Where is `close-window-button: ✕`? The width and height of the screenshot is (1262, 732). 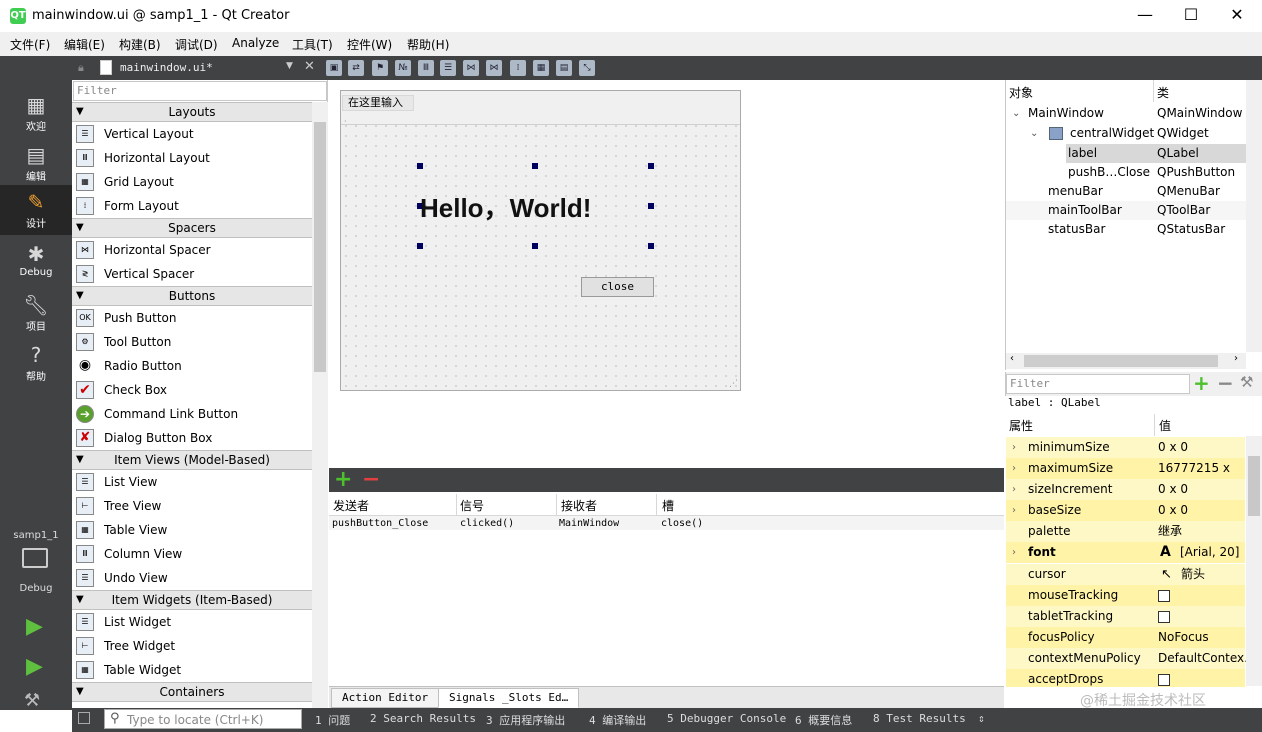
close-window-button: ✕ is located at coordinates (1237, 16).